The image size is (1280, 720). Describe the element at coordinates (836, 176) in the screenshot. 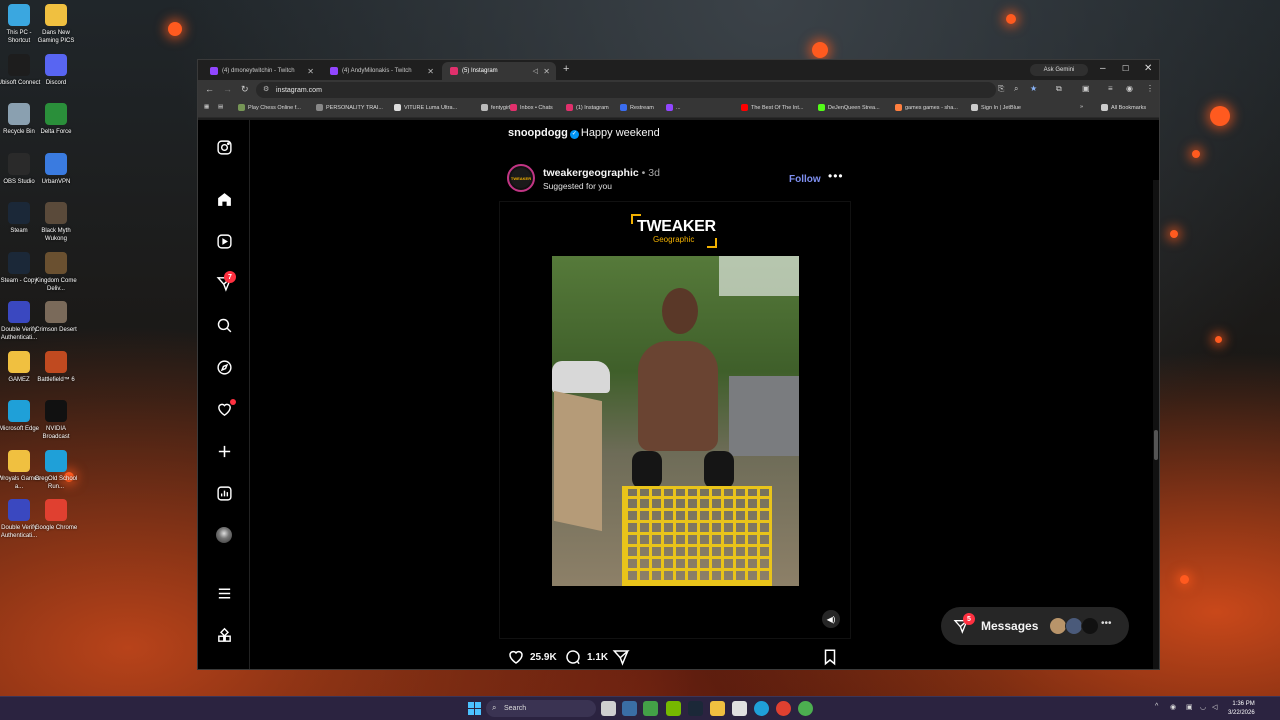

I see `post-more-options-icon: •••` at that location.